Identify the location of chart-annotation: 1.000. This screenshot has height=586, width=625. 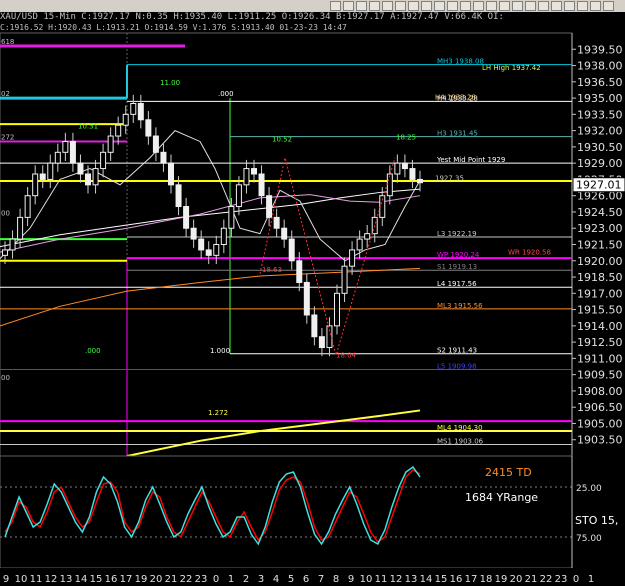
(220, 351).